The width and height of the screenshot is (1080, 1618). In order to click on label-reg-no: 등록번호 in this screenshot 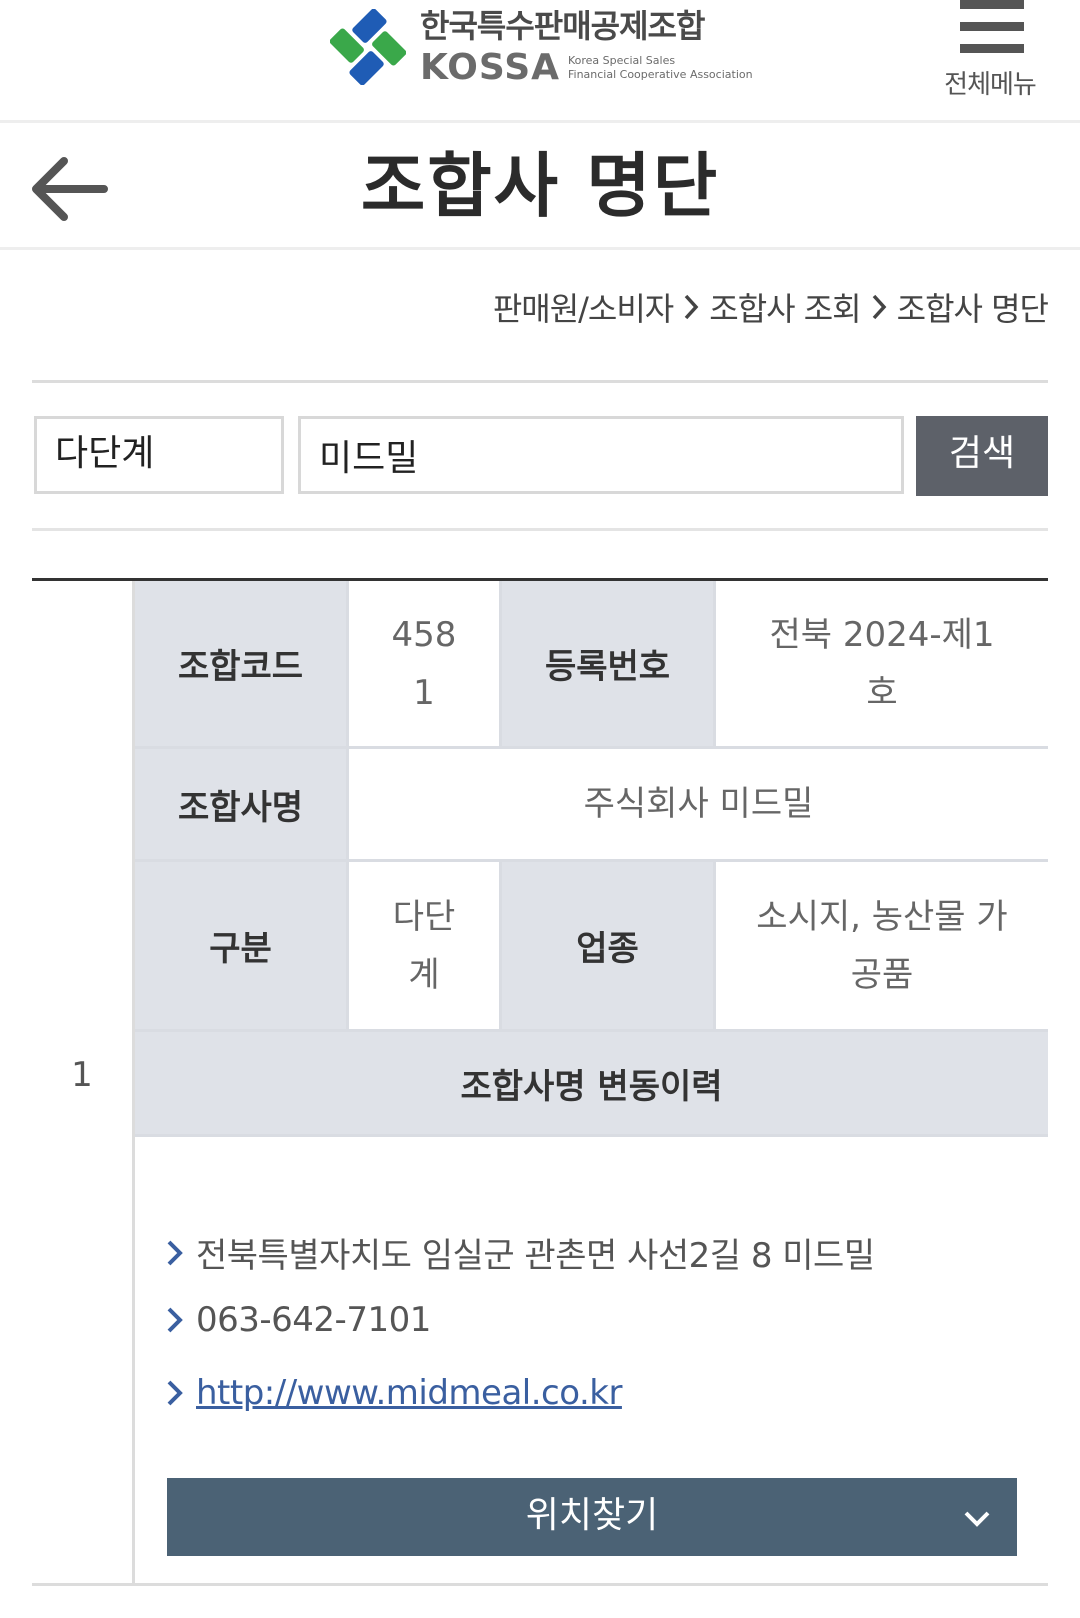, I will do `click(607, 663)`.